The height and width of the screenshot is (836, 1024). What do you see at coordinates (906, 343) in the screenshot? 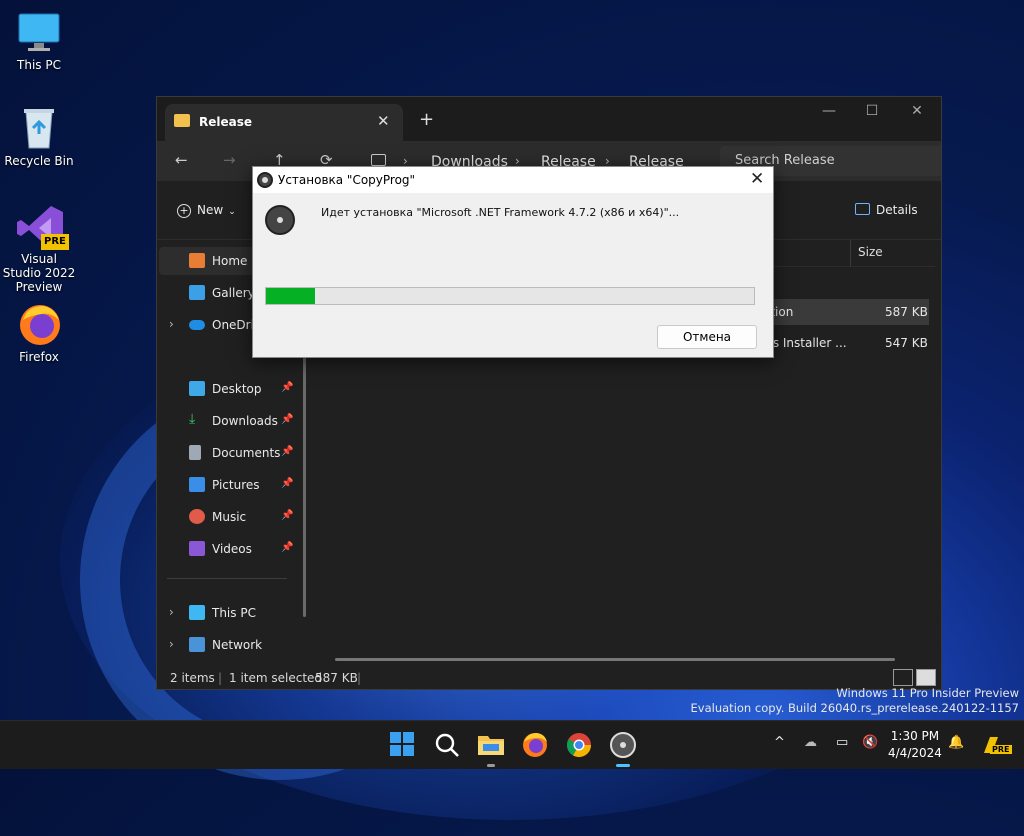
I see `file-size: 547 KB` at bounding box center [906, 343].